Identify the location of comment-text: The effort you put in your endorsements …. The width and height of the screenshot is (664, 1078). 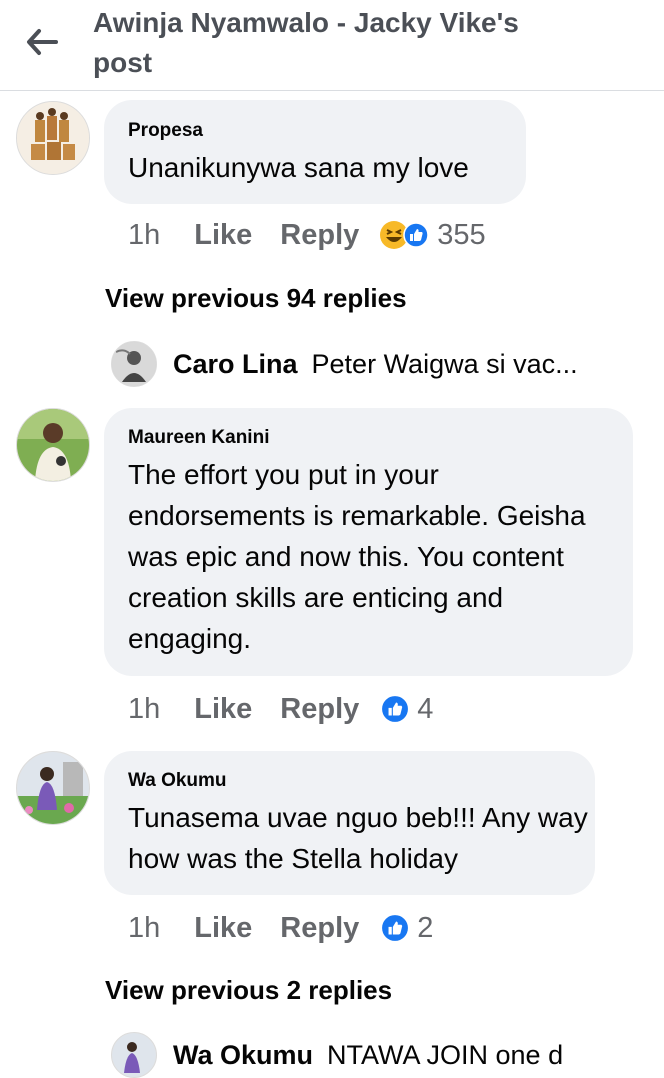
(357, 556).